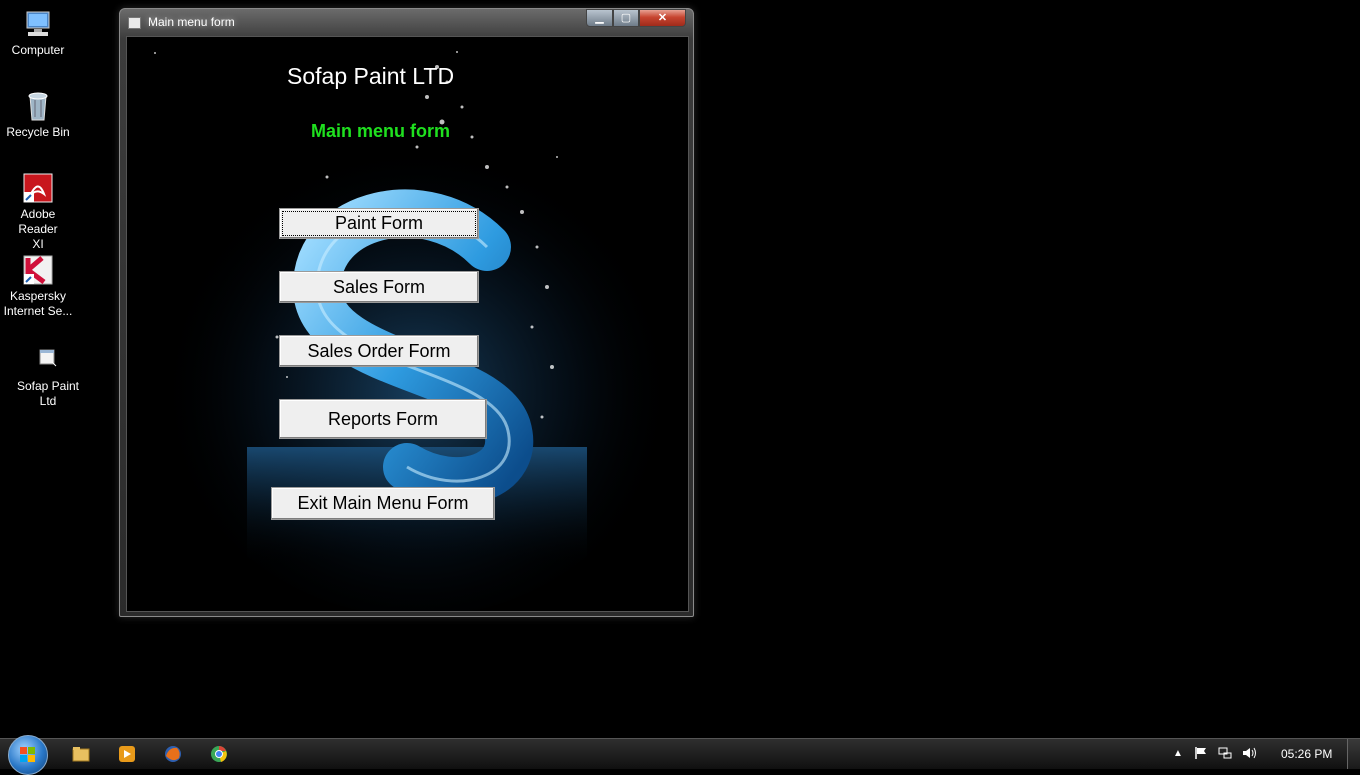  I want to click on windows-explorer-icon, so click(81, 754).